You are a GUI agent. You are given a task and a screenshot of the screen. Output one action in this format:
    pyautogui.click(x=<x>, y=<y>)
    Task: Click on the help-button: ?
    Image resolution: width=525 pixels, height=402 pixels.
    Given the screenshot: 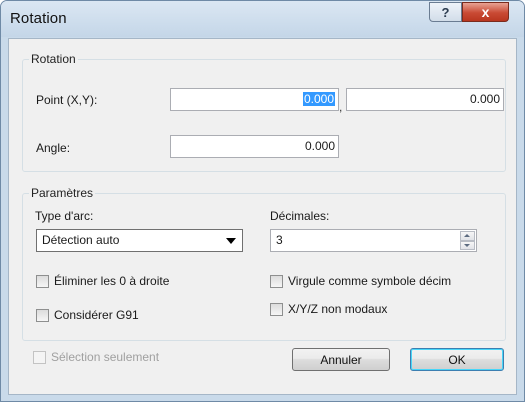 What is the action you would take?
    pyautogui.click(x=445, y=12)
    